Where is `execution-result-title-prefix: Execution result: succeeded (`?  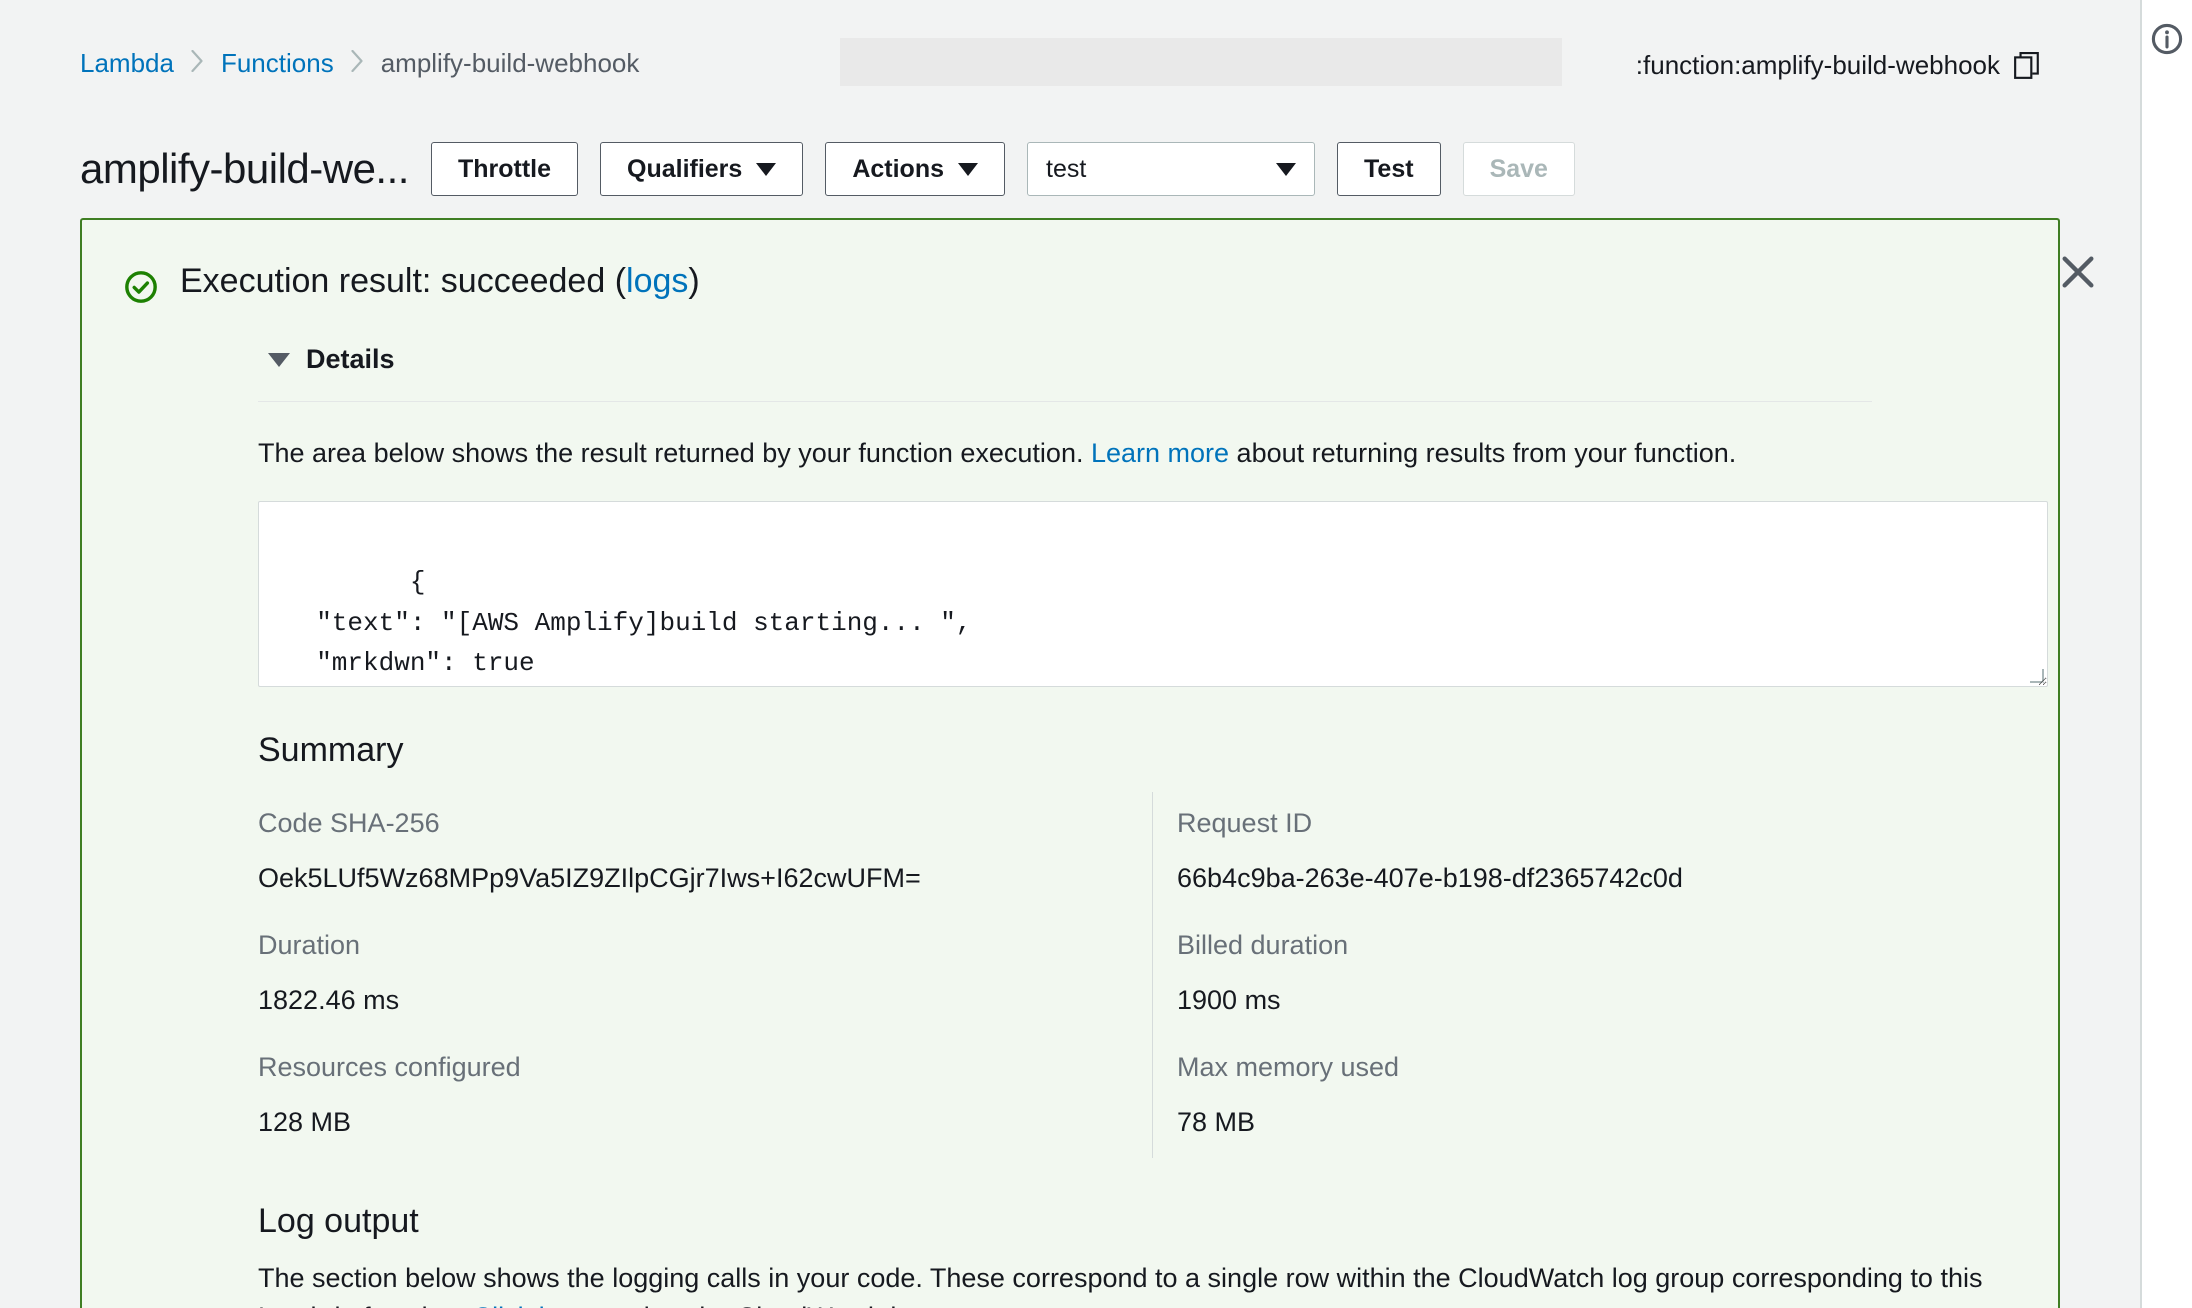
execution-result-title-prefix: Execution result: succeeded ( is located at coordinates (403, 281).